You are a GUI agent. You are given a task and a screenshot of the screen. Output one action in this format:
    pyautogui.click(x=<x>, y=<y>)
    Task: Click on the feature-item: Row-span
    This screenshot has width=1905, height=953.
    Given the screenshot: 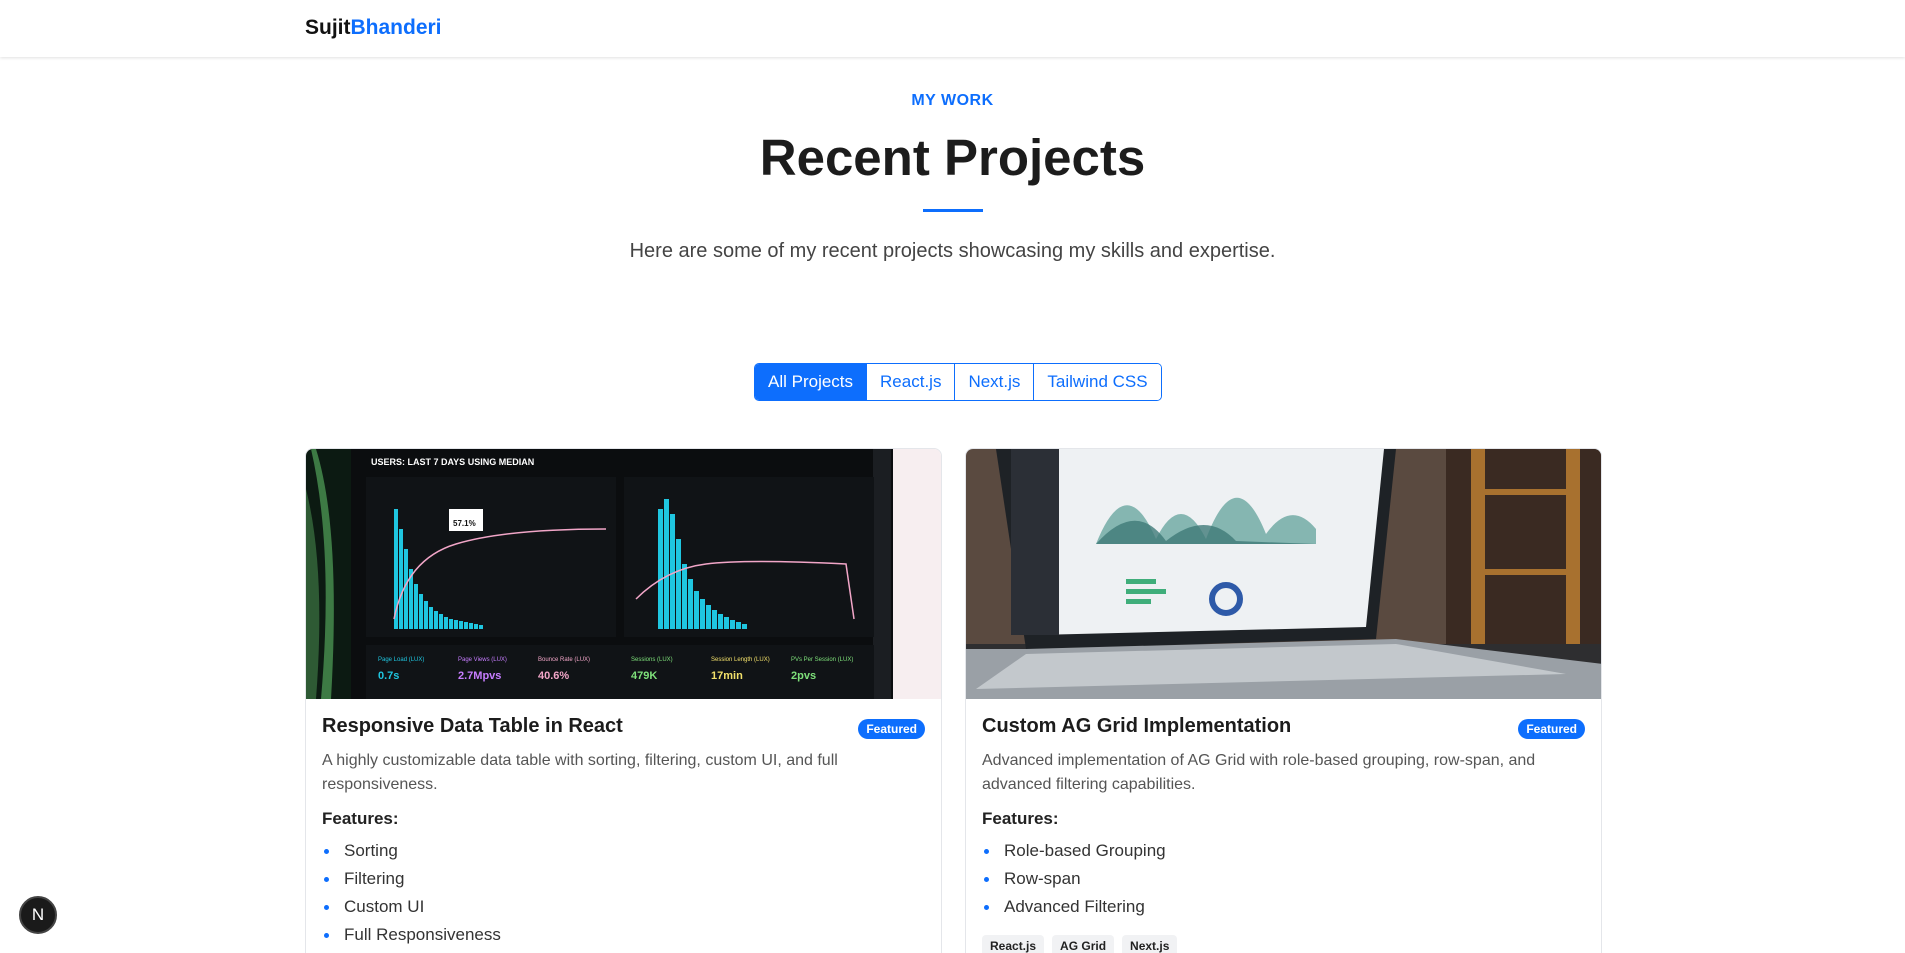 What is the action you would take?
    pyautogui.click(x=1074, y=879)
    